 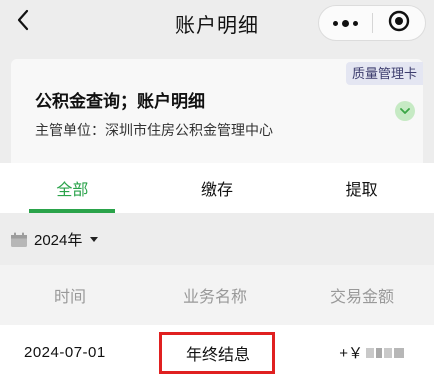 I want to click on row-date: 2024-07-01, so click(x=65, y=352).